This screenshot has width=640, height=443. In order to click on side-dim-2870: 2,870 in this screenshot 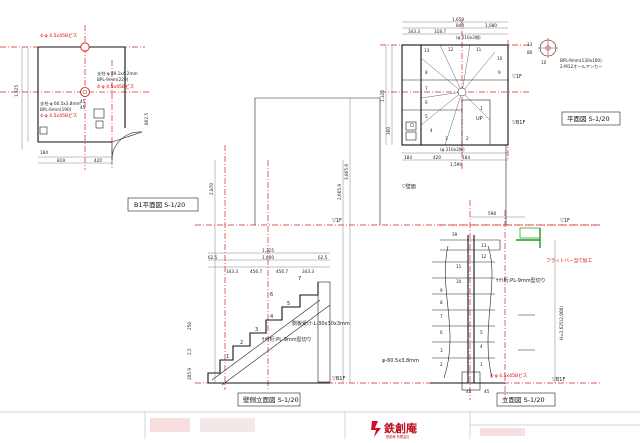, I will do `click(211, 189)`.